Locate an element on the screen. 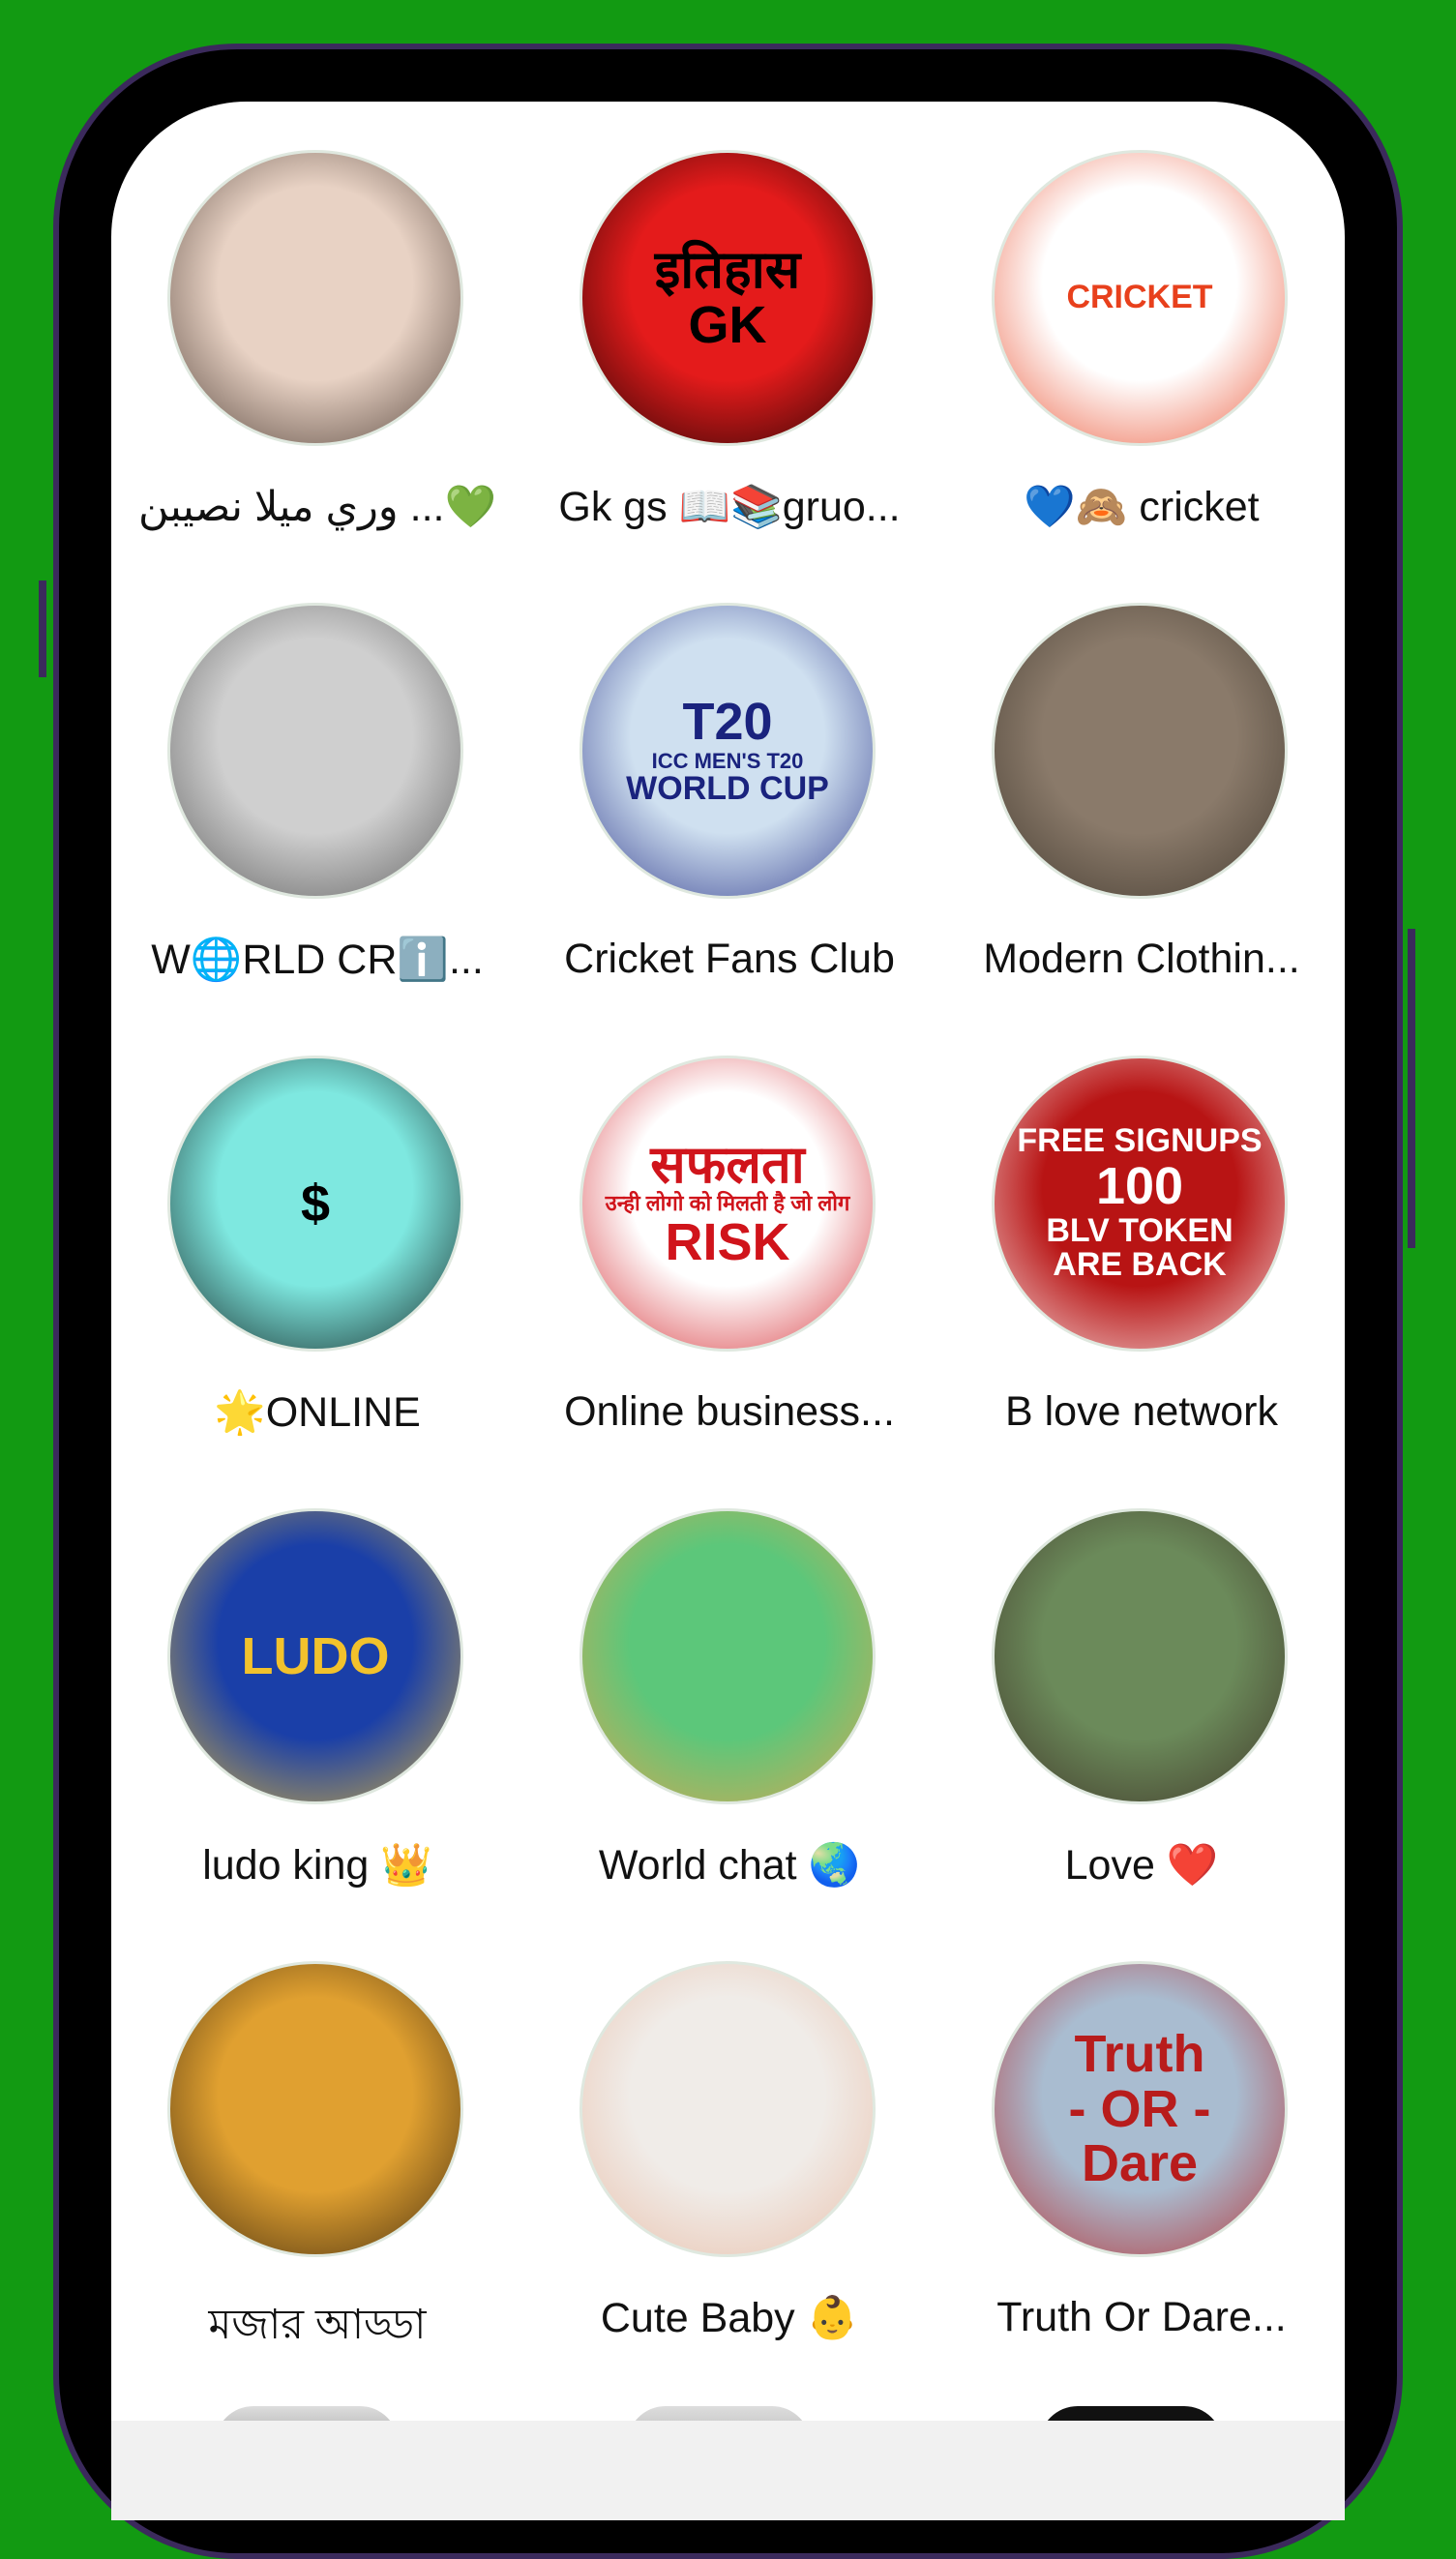 This screenshot has width=1456, height=2559. group-item: $ 🌟ONLINE is located at coordinates (317, 1283).